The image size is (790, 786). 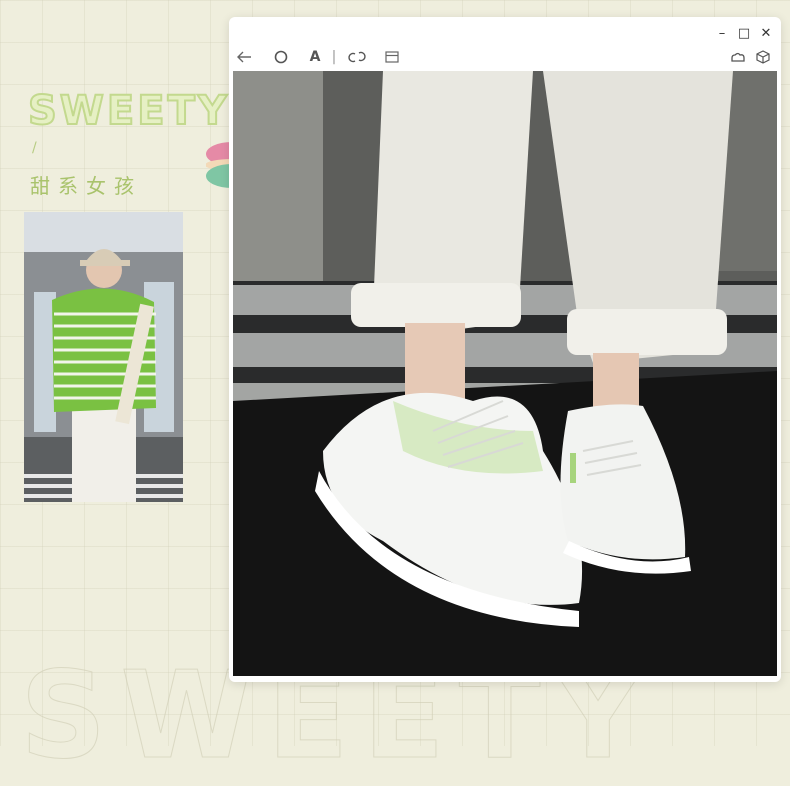 What do you see at coordinates (244, 57) in the screenshot?
I see `arrow-left-icon` at bounding box center [244, 57].